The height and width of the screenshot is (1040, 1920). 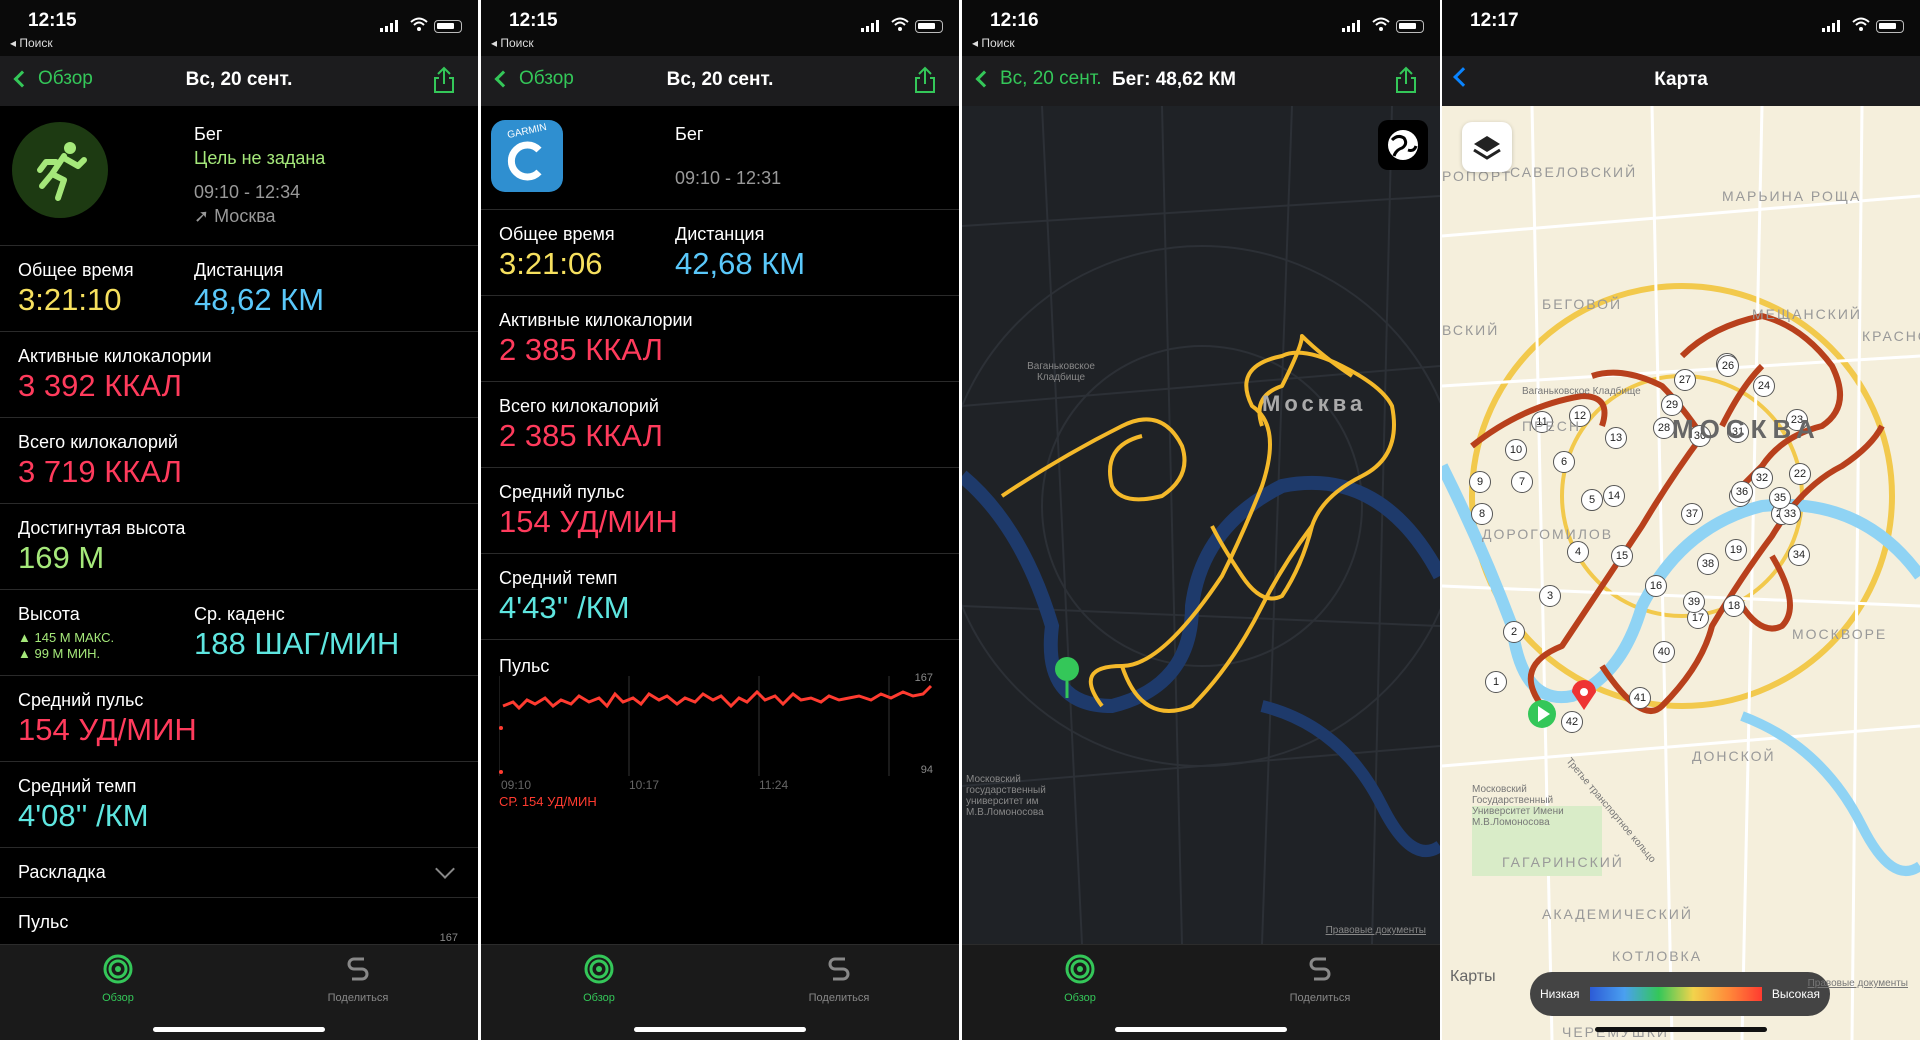 I want to click on district-label: МОСКВОРЕ, so click(x=1840, y=634).